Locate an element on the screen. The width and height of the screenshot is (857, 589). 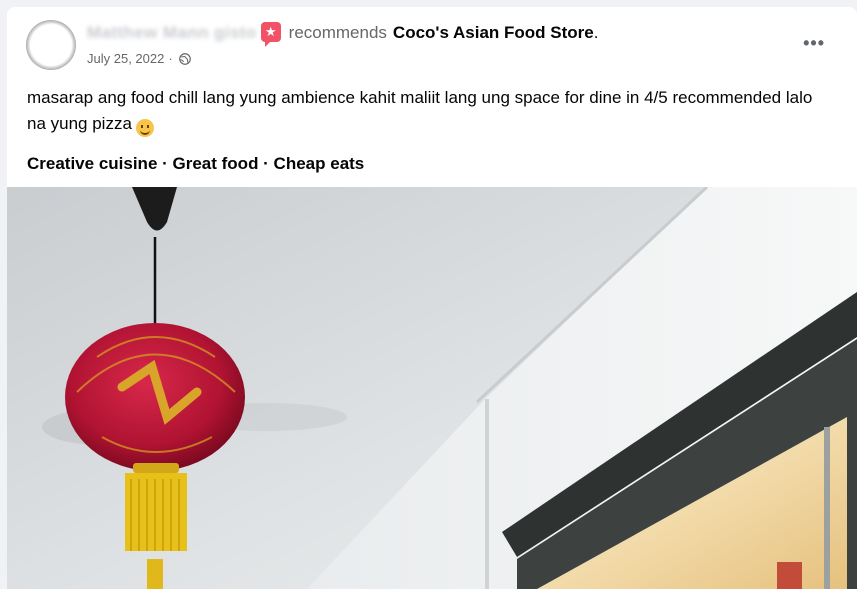
author-name: Matthew Mann gisto is located at coordinates (172, 33).